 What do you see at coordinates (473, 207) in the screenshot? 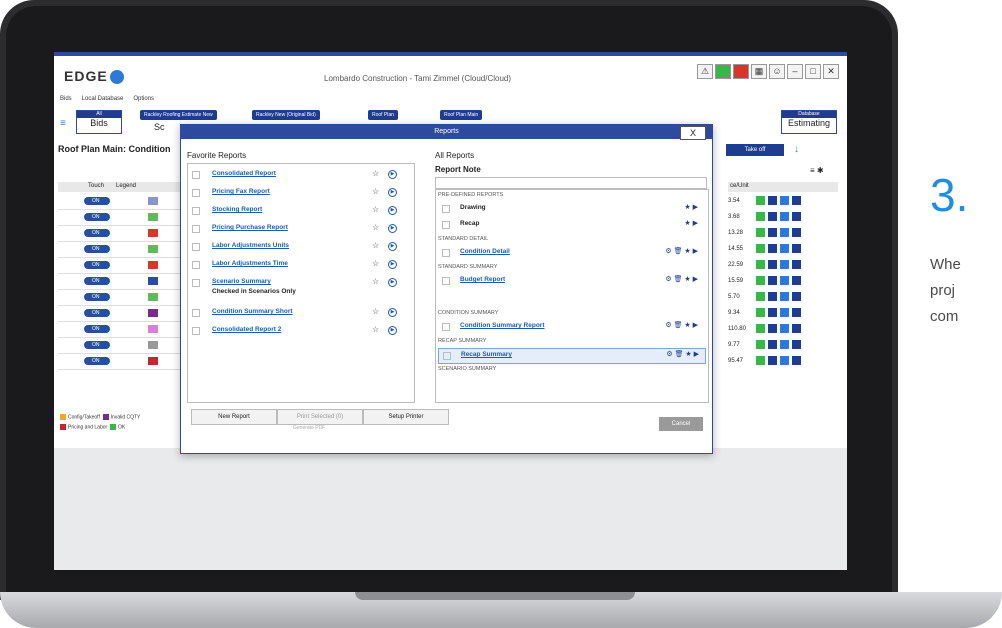
I see `report-link: Drawing` at bounding box center [473, 207].